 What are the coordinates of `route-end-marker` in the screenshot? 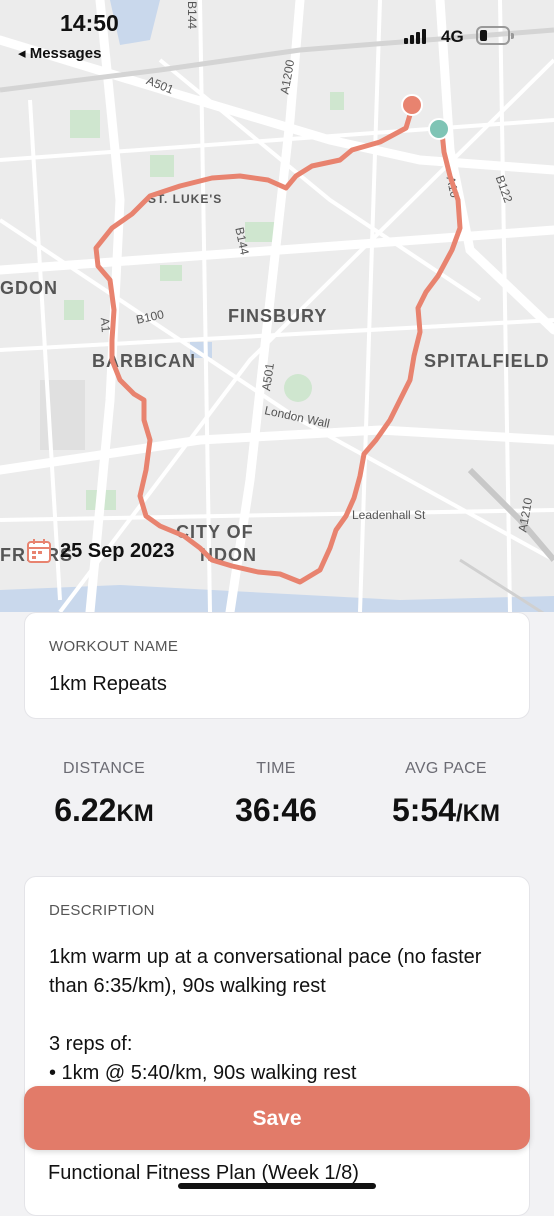 It's located at (439, 129).